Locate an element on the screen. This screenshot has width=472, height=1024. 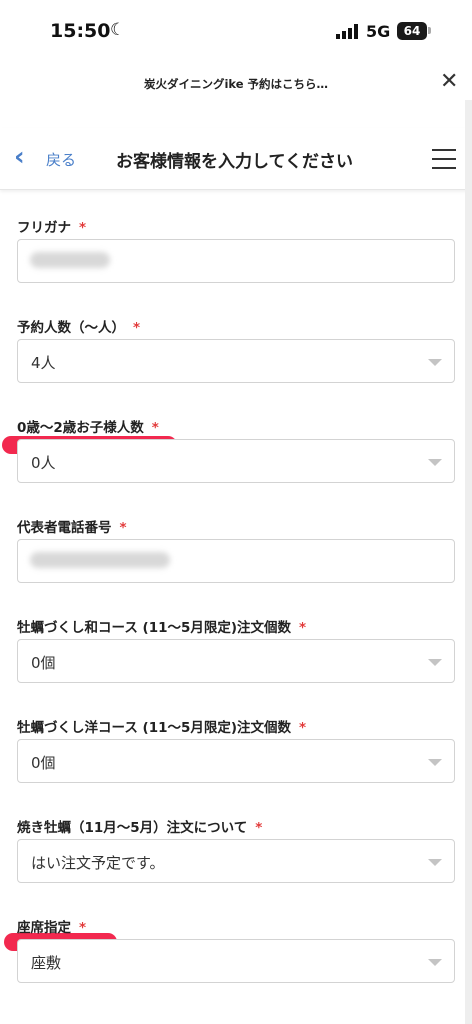
header-title: お客様情報を入力してください is located at coordinates (234, 162).